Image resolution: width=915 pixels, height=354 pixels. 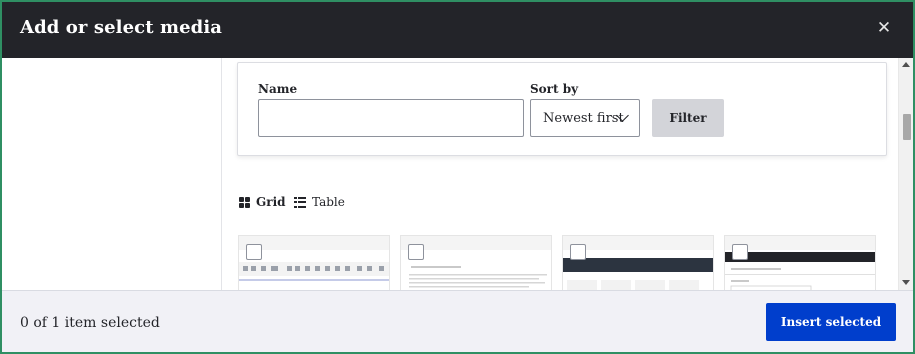 I want to click on scroll-up-arrow-icon, so click(x=906, y=64).